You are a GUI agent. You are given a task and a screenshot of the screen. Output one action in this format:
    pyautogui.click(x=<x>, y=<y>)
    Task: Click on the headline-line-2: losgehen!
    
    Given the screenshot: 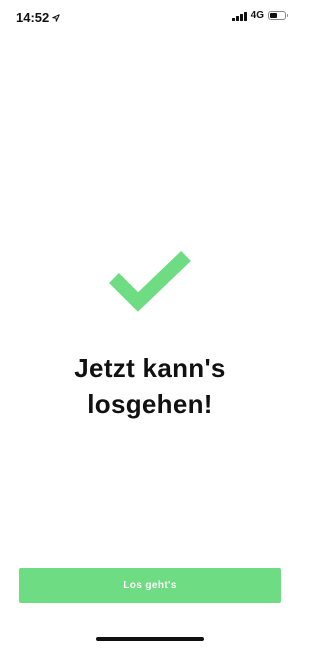 What is the action you would take?
    pyautogui.click(x=150, y=404)
    